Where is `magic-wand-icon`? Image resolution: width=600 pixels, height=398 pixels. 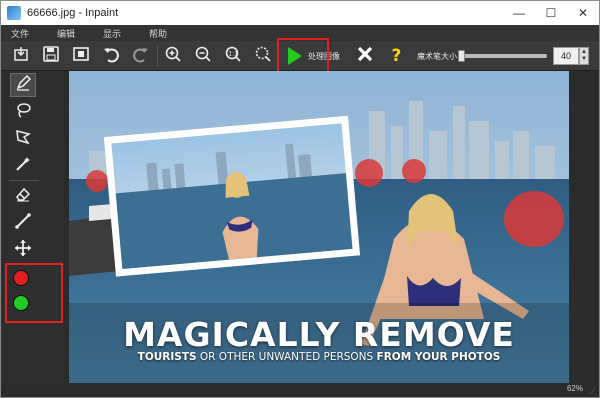 magic-wand-icon is located at coordinates (23, 166).